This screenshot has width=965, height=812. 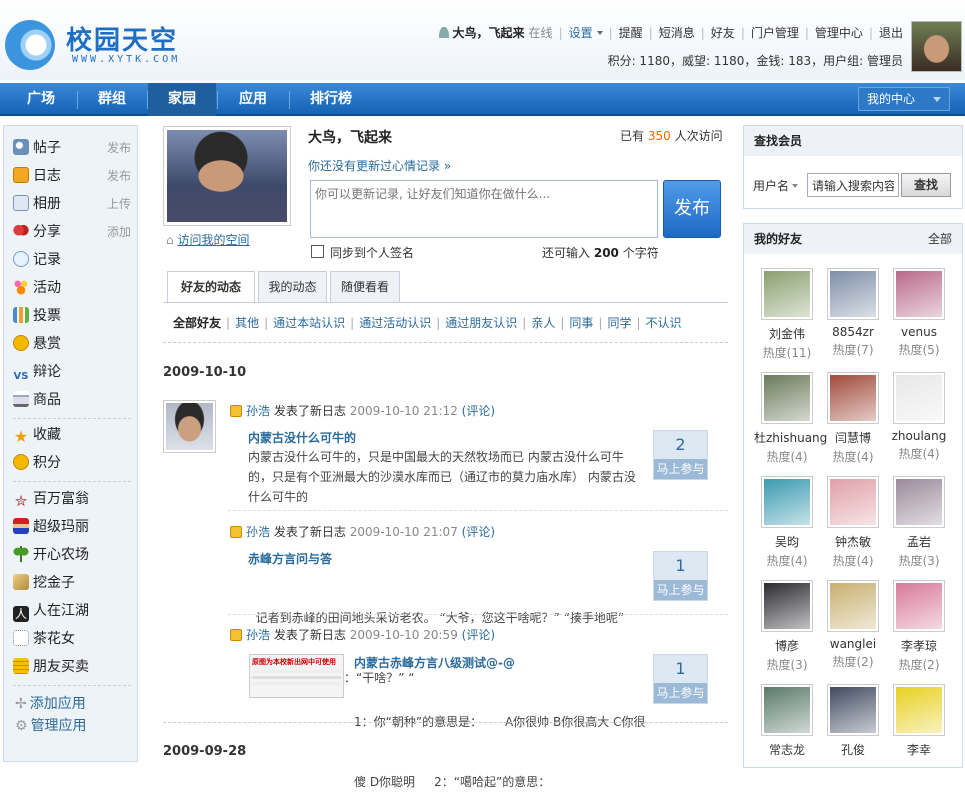 I want to click on join-button: 2 马上参与, so click(x=680, y=455).